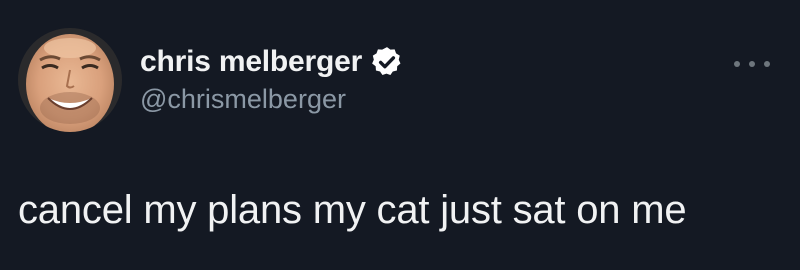  Describe the element at coordinates (251, 62) in the screenshot. I see `display-name: chris melberger` at that location.